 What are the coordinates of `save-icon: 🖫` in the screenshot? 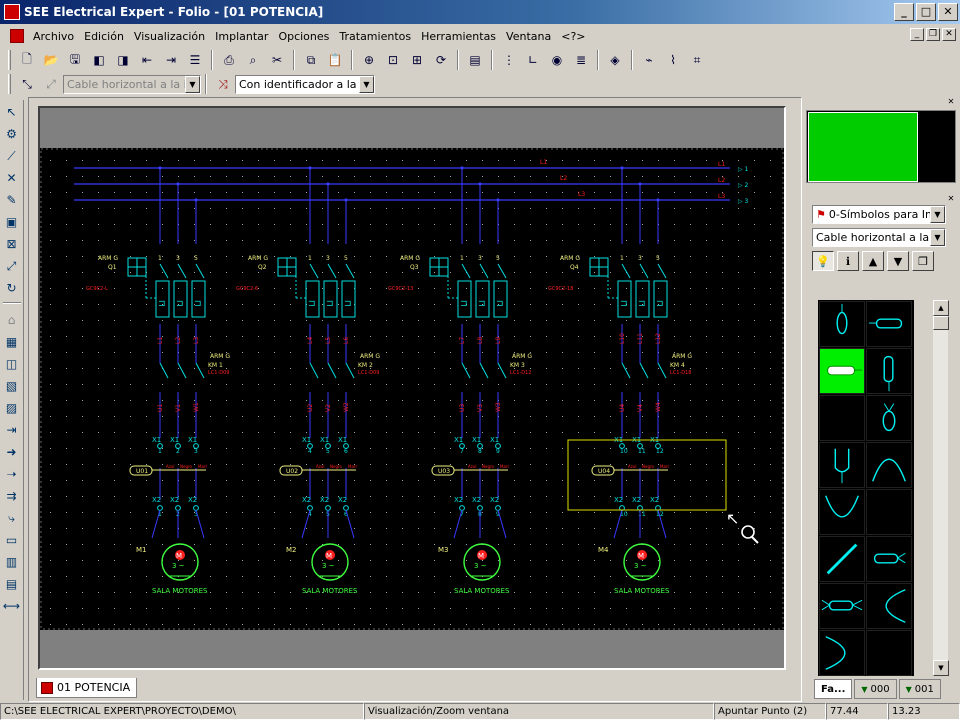 It's located at (75, 60).